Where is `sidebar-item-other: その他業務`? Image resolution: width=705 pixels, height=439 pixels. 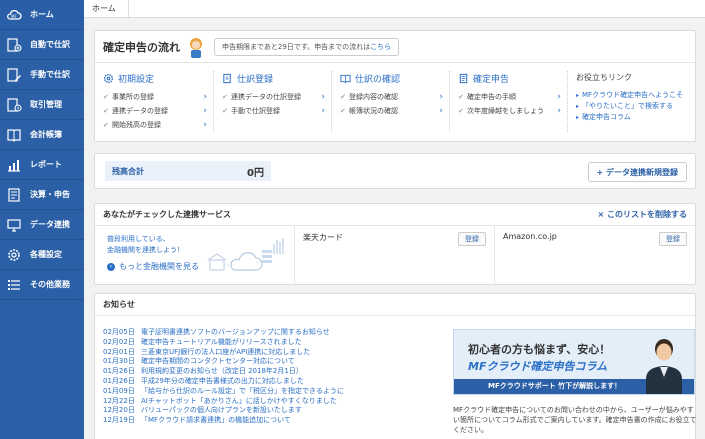
sidebar-item-other: その他業務 is located at coordinates (42, 285).